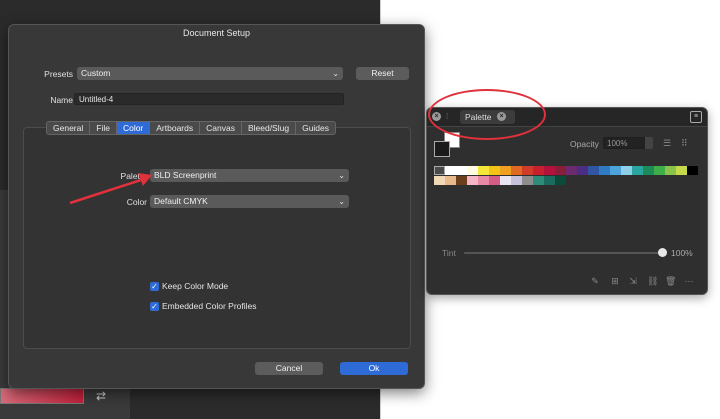 The height and width of the screenshot is (419, 720). What do you see at coordinates (175, 128) in the screenshot?
I see `tab-artboards: Artboards` at bounding box center [175, 128].